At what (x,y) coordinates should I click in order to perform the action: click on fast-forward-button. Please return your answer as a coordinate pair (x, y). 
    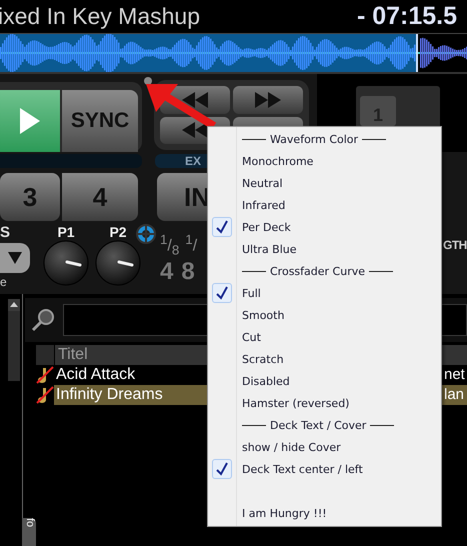
    Looking at the image, I should click on (268, 100).